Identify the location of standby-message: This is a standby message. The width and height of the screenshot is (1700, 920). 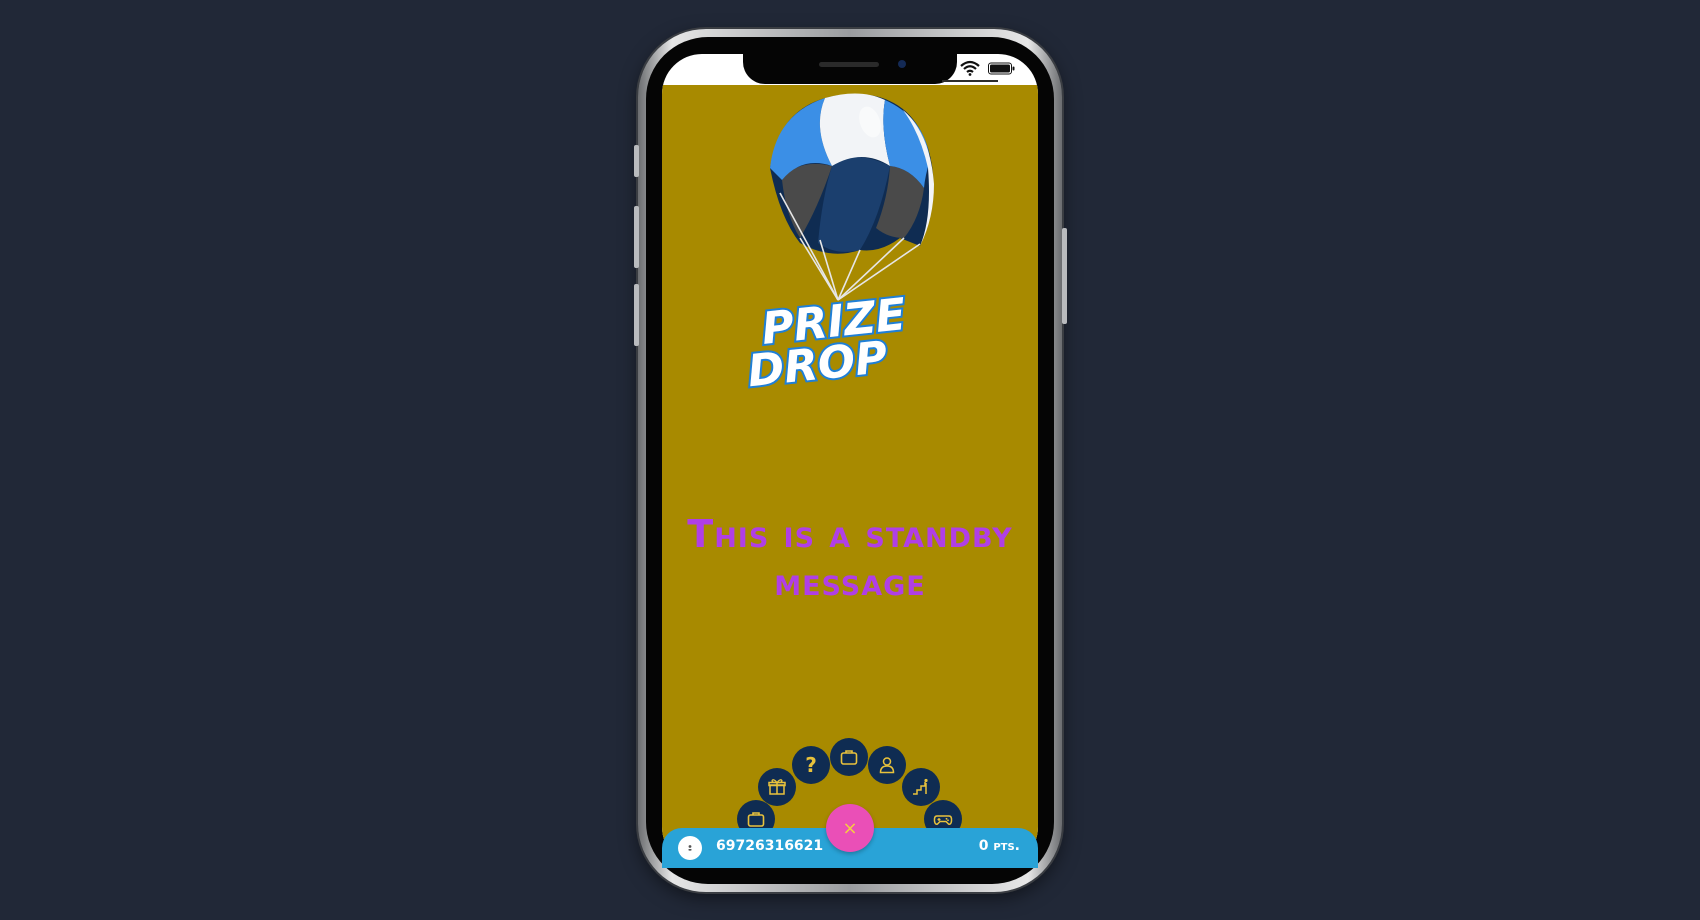
(850, 558).